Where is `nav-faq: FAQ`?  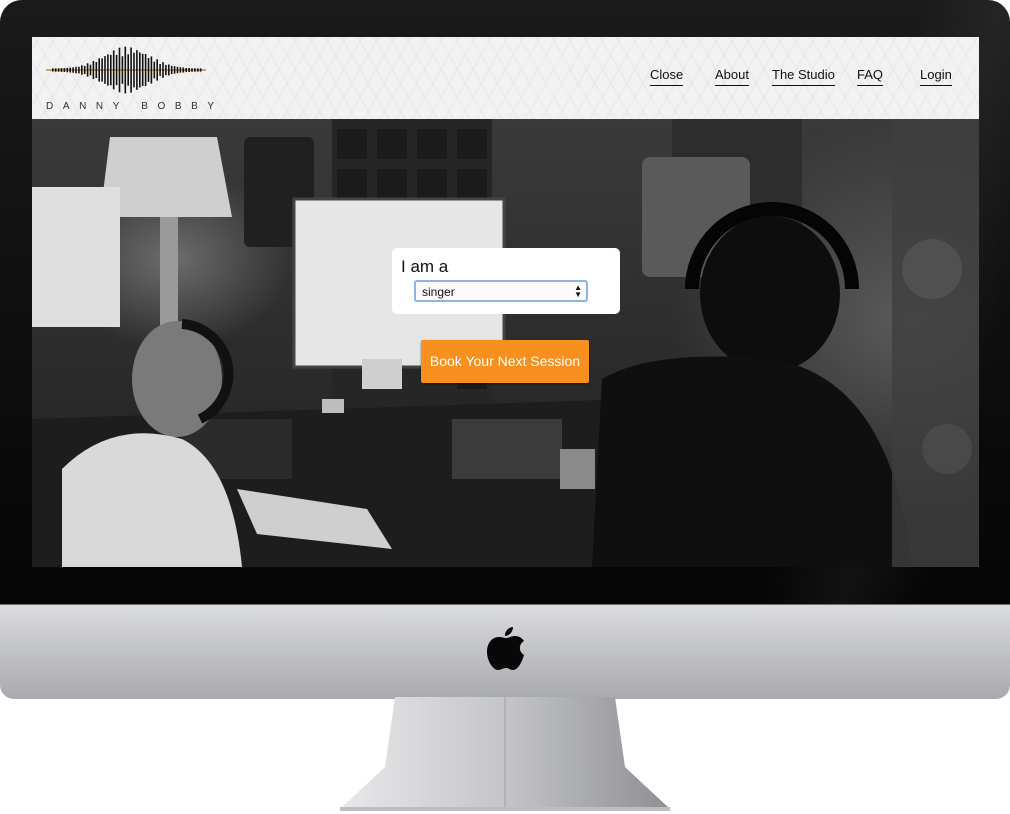
nav-faq: FAQ is located at coordinates (870, 76).